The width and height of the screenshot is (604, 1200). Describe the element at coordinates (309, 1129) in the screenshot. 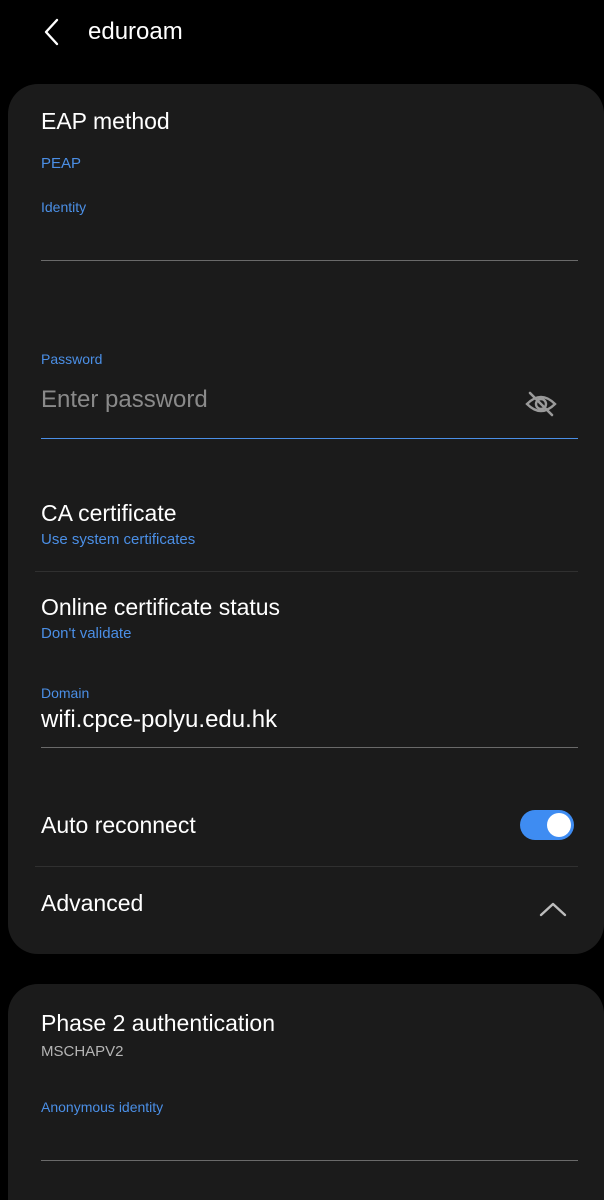

I see `anonymous-identity-field: Anonymous identity` at that location.